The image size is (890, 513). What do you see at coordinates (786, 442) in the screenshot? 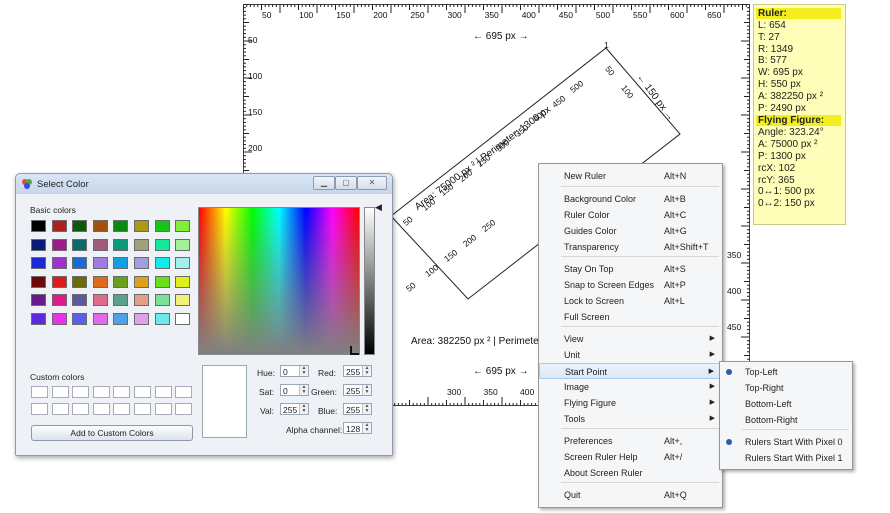
I see `submenu-item-rulers-start-with-pixel-0: Rulers Start With Pixel 0` at bounding box center [786, 442].